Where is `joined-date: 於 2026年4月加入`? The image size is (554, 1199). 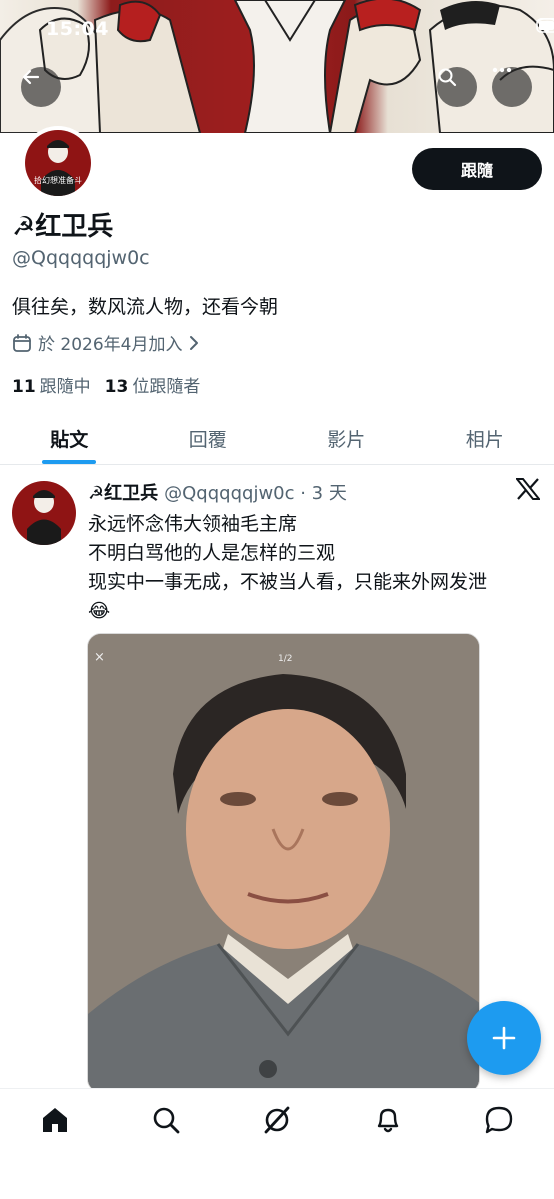 joined-date: 於 2026年4月加入 is located at coordinates (106, 342).